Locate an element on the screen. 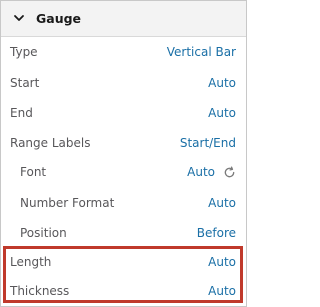 Image resolution: width=320 pixels, height=307 pixels. property-row-type: Type Vertical Bar is located at coordinates (123, 53).